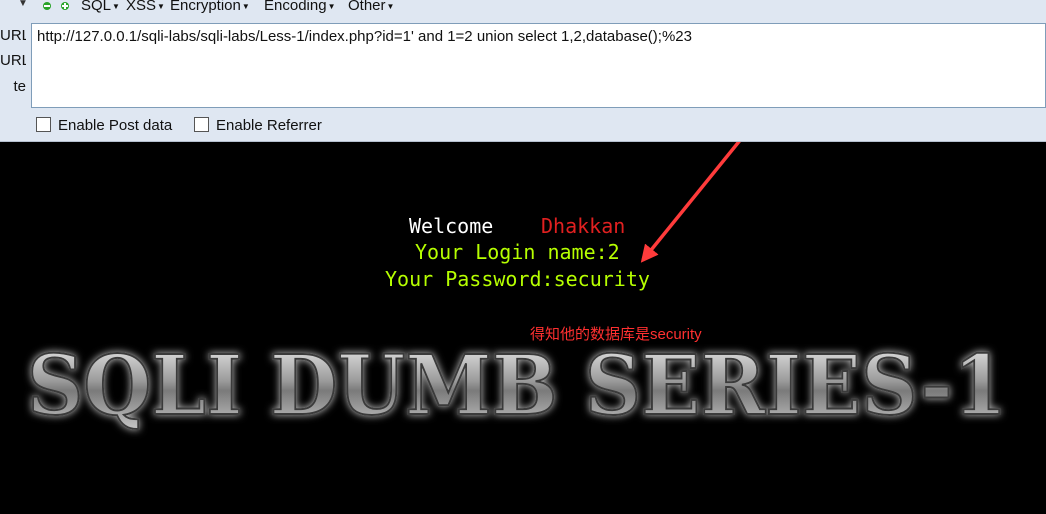 The image size is (1046, 514). I want to click on increase-icon, so click(65, 6).